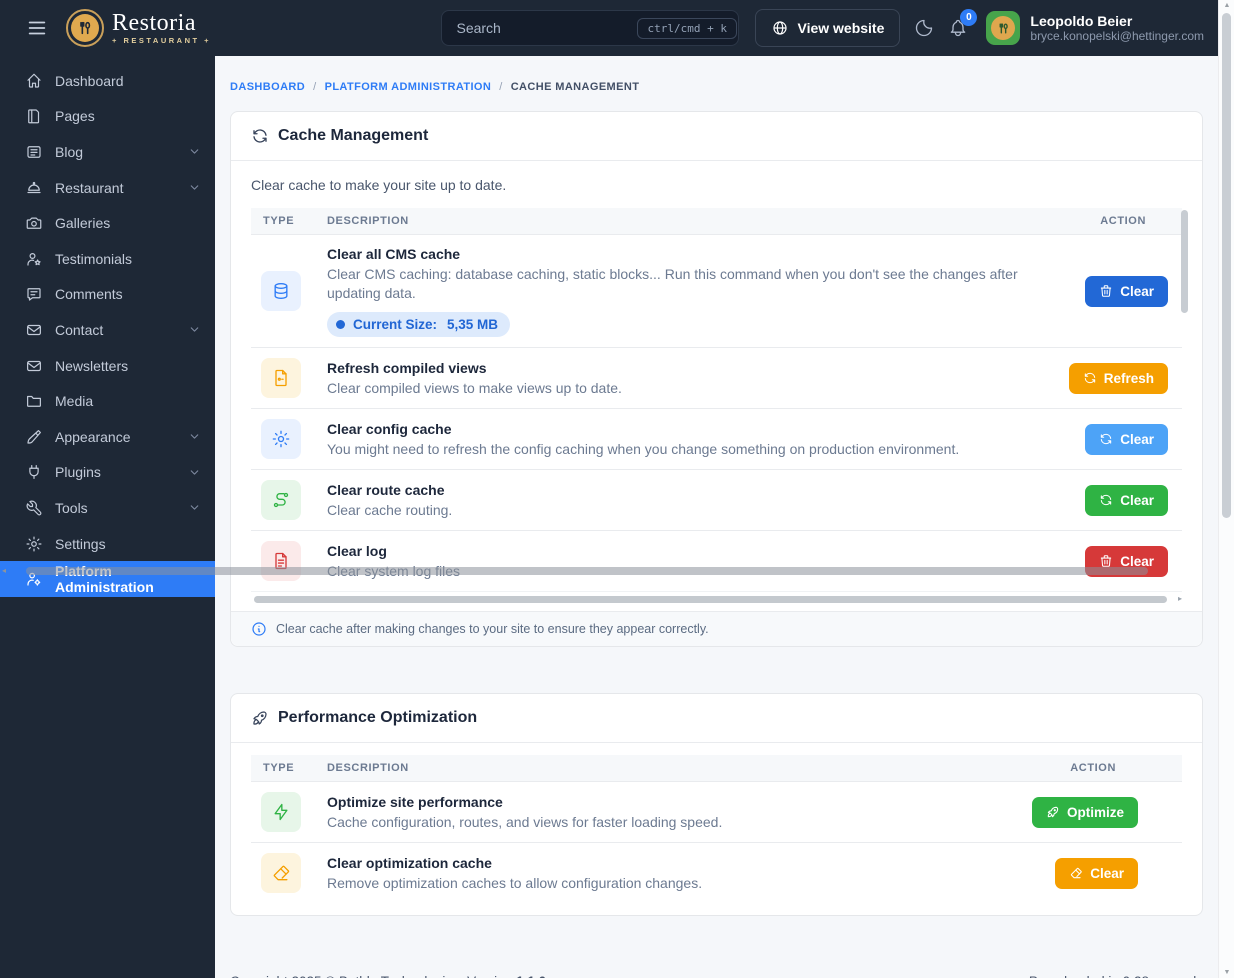 This screenshot has height=978, width=1234. Describe the element at coordinates (107, 81) in the screenshot. I see `sidebar-item-dashboard: Dashboard` at that location.